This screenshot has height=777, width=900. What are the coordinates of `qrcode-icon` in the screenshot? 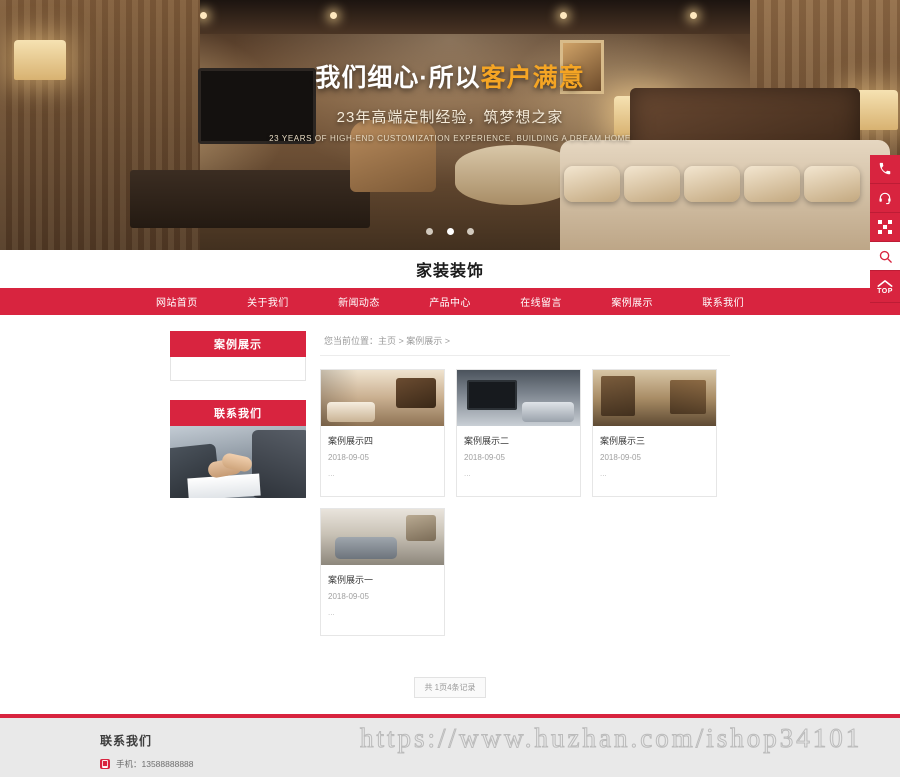 It's located at (885, 227).